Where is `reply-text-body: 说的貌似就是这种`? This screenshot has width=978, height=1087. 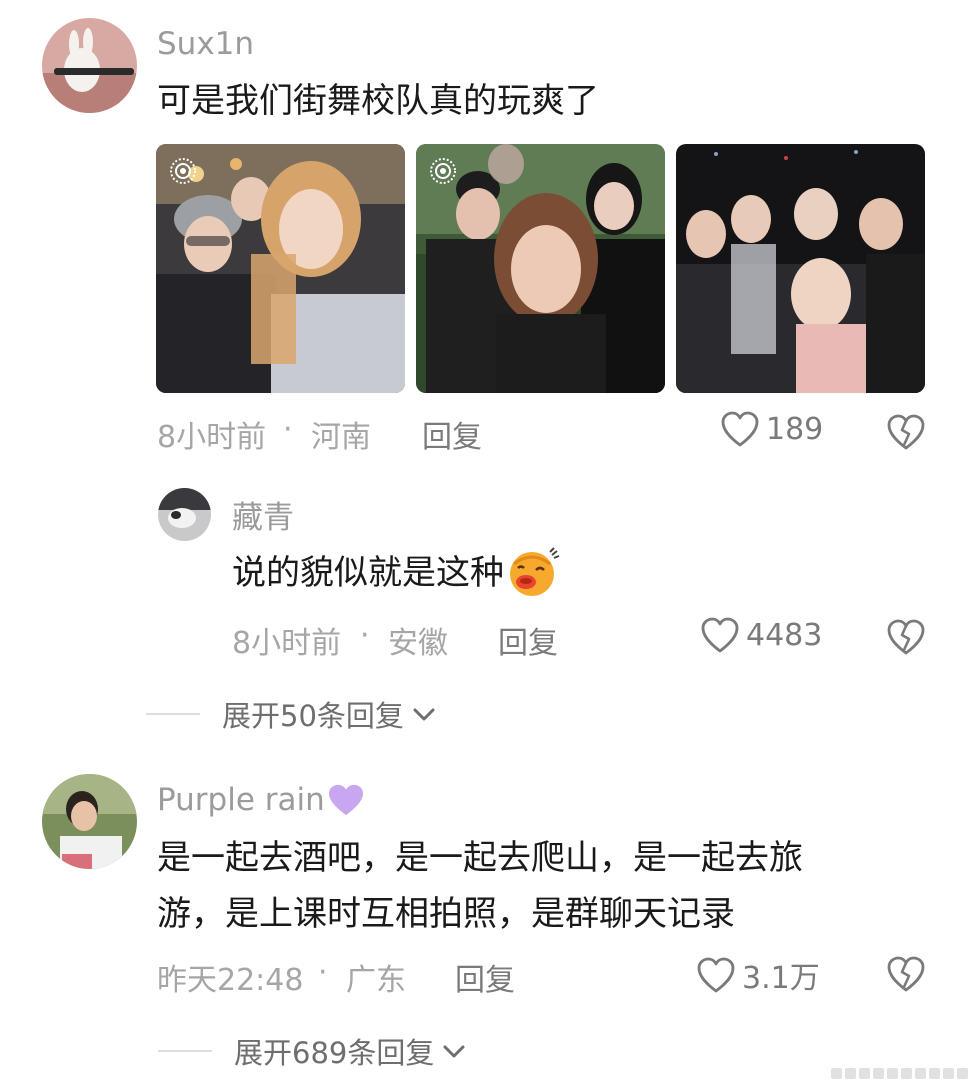 reply-text-body: 说的貌似就是这种 is located at coordinates (368, 573).